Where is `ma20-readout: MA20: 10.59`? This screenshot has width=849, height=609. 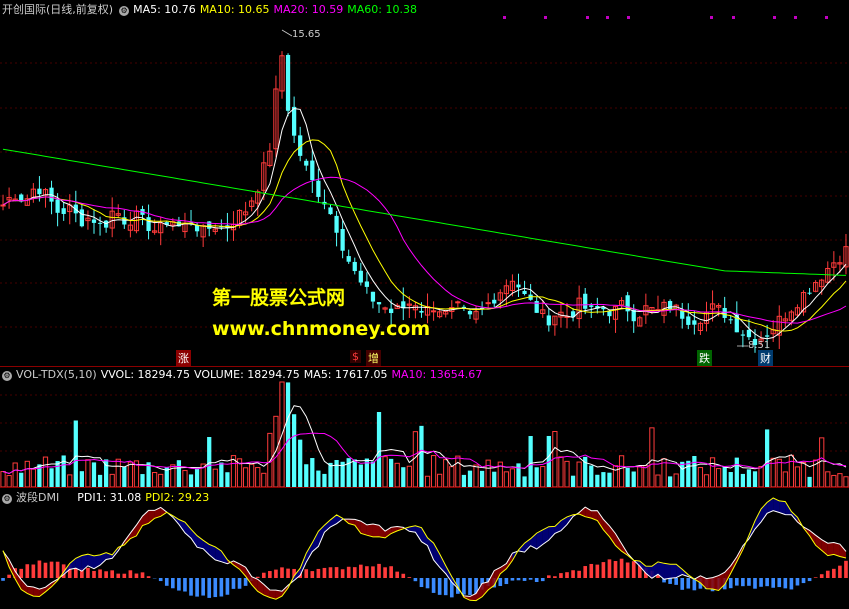
ma20-readout: MA20: 10.59 is located at coordinates (309, 9).